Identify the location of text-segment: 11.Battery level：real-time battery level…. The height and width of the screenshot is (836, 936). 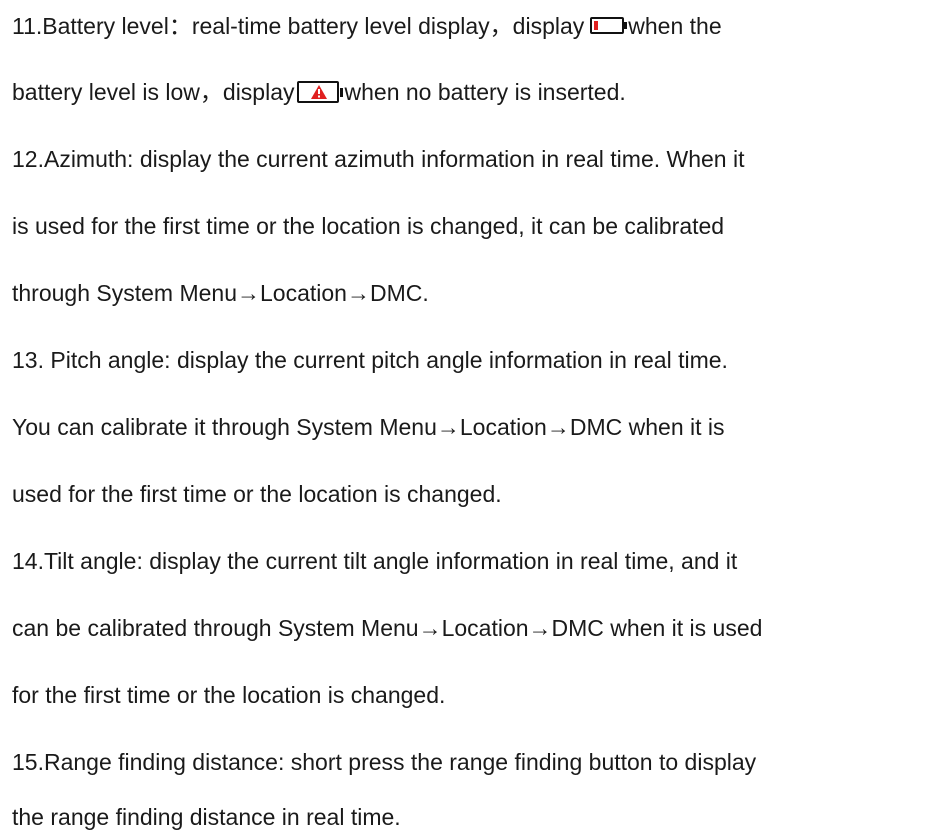
(298, 26).